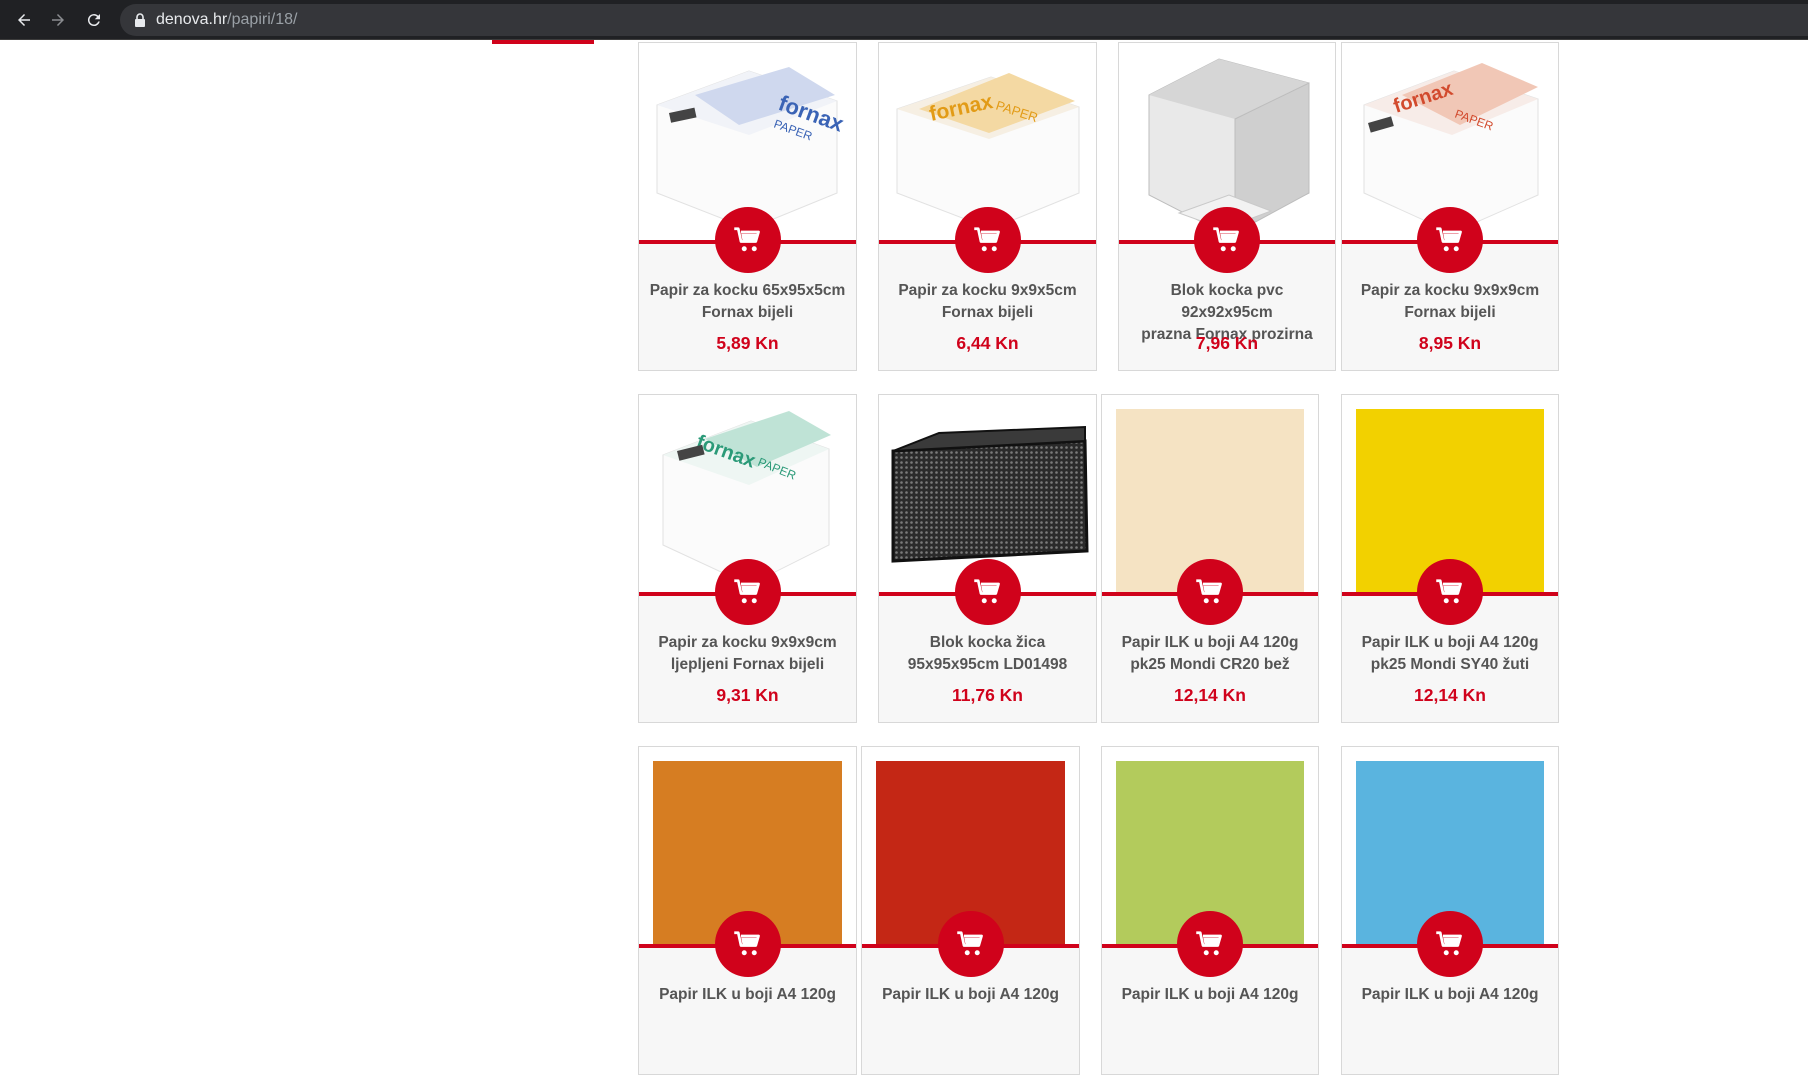 The width and height of the screenshot is (1808, 1075). What do you see at coordinates (140, 20) in the screenshot?
I see `lock-icon` at bounding box center [140, 20].